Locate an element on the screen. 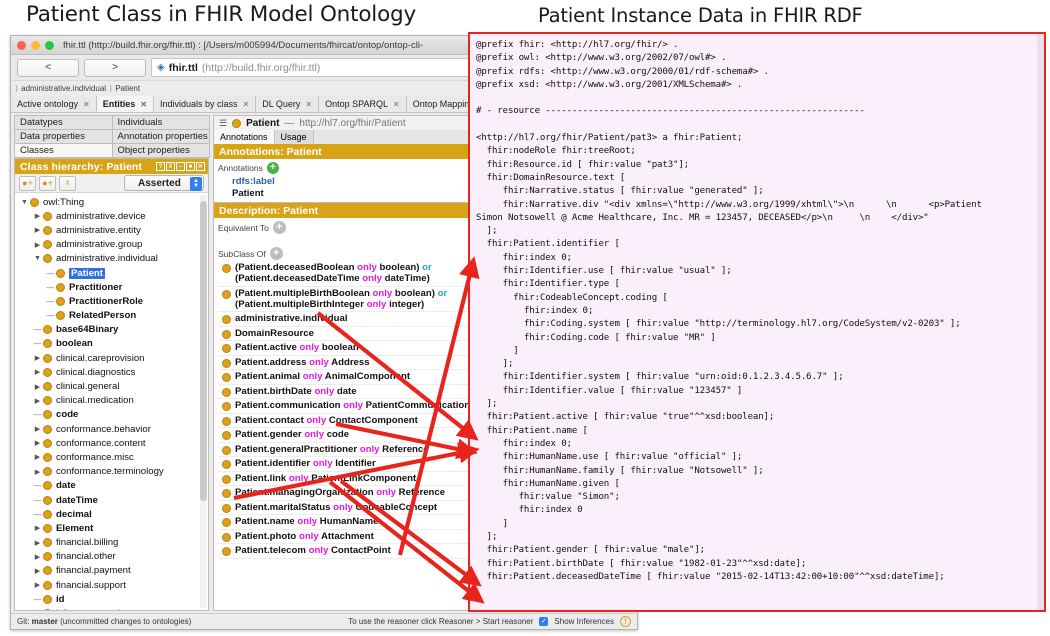 The image size is (1050, 636). axiom-text: administrative.individual is located at coordinates (291, 318).